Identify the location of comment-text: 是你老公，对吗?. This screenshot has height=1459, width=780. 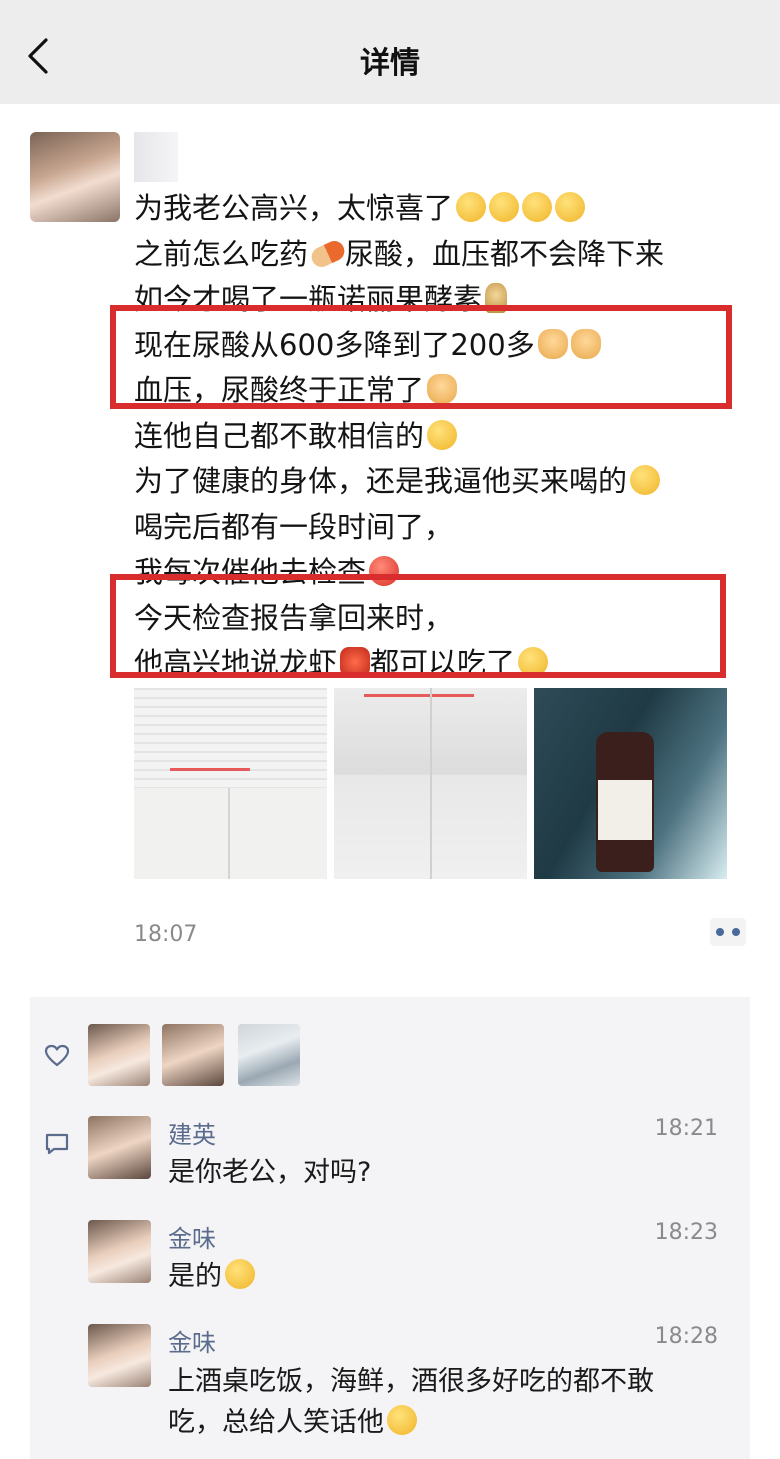
(270, 1172).